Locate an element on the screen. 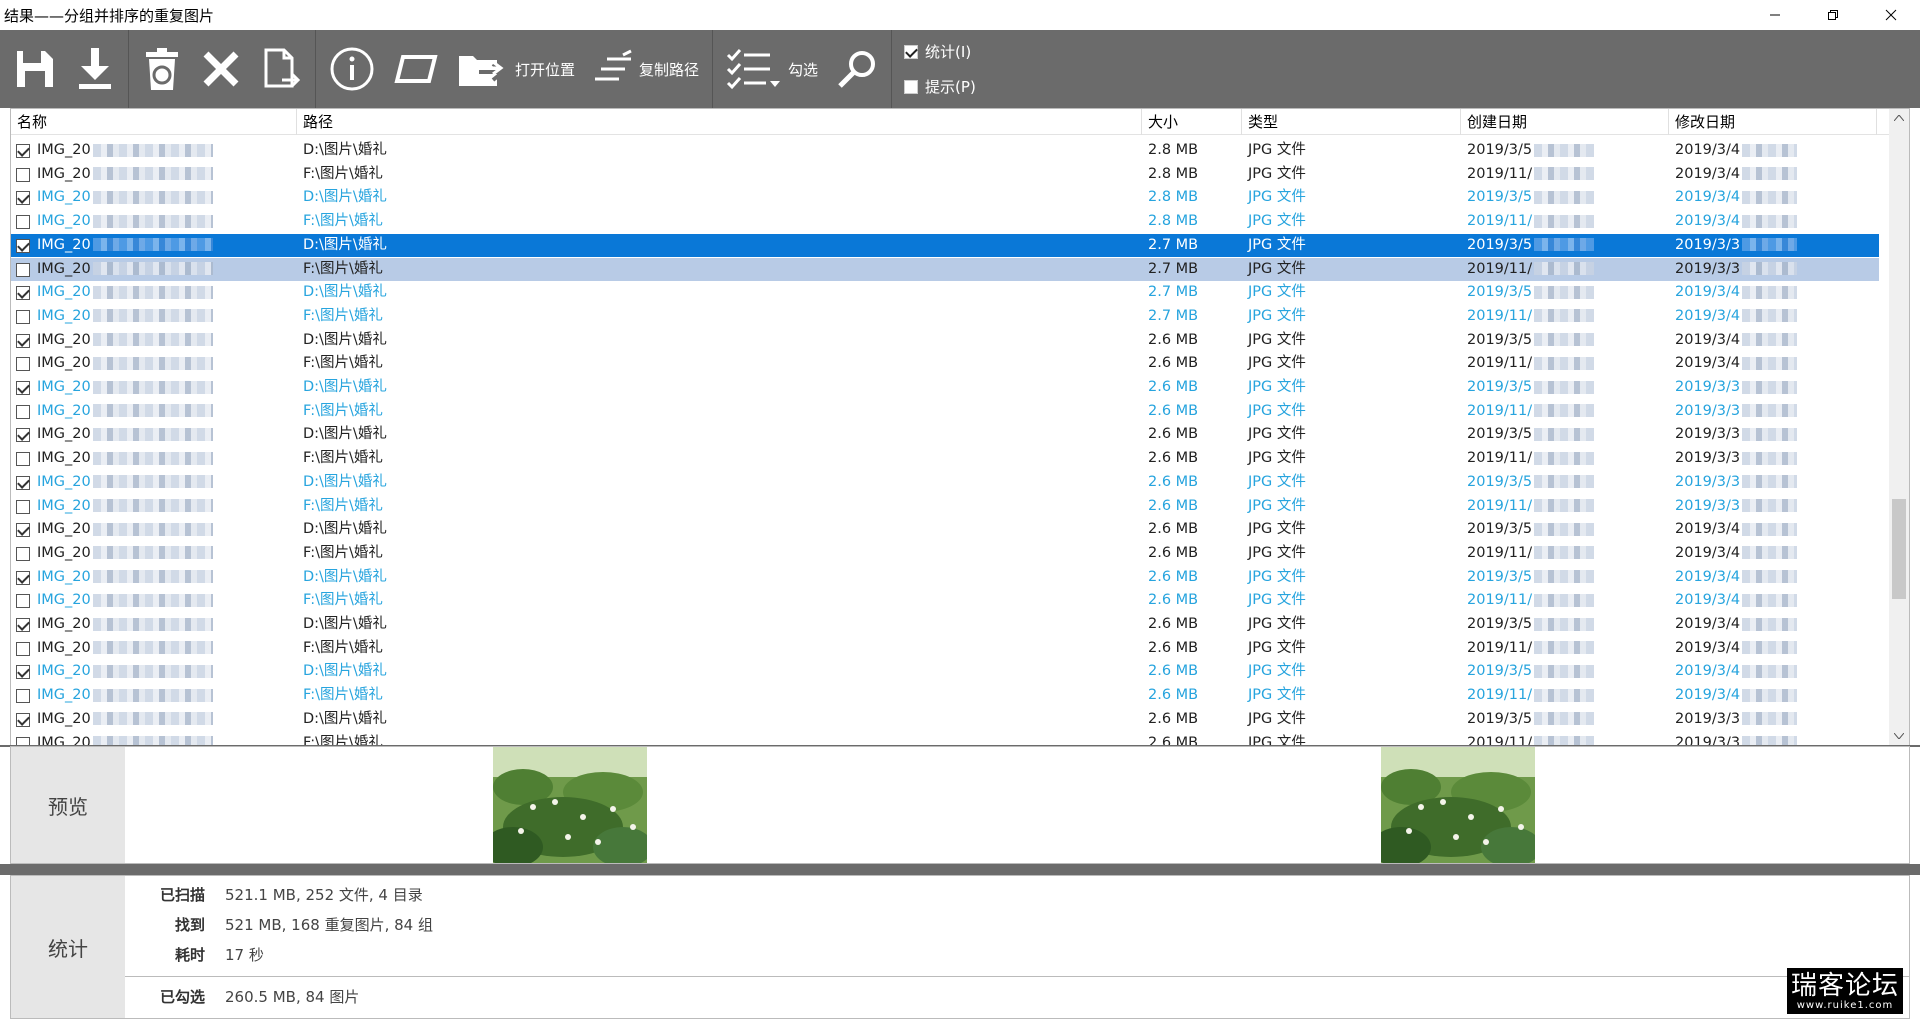 This screenshot has height=1030, width=1920. hints-toggle: 提示(P) is located at coordinates (940, 86).